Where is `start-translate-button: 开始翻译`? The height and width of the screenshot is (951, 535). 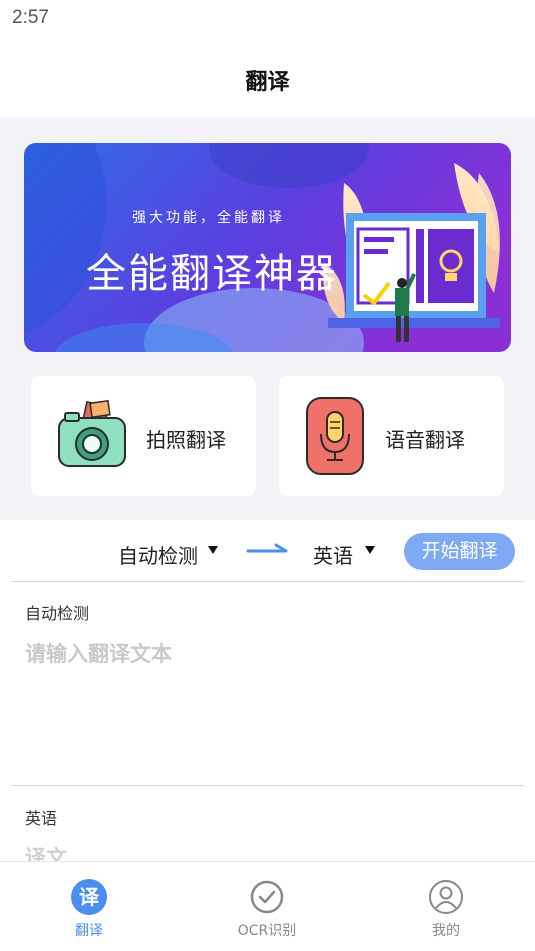
start-translate-button: 开始翻译 is located at coordinates (459, 551).